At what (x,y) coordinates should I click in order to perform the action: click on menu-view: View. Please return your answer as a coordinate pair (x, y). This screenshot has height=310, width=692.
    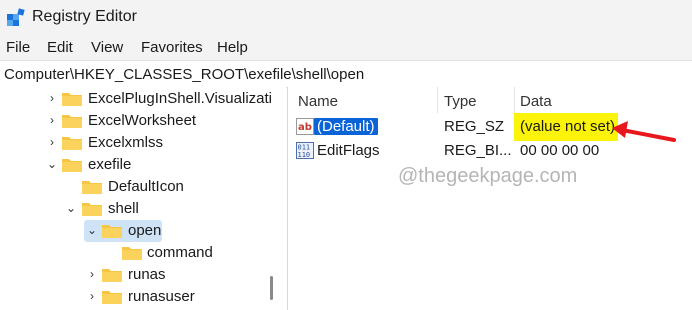
    Looking at the image, I should click on (107, 47).